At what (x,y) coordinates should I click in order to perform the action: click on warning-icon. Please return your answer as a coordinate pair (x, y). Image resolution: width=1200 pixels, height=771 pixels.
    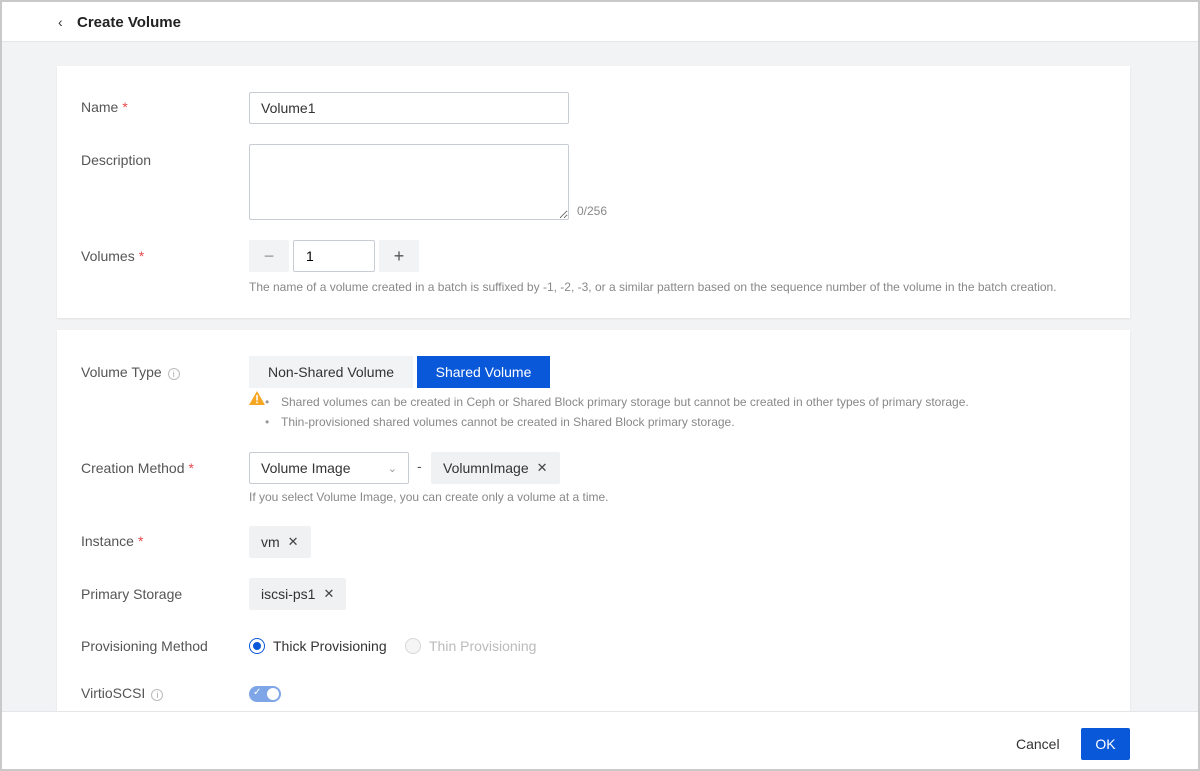
    Looking at the image, I should click on (257, 398).